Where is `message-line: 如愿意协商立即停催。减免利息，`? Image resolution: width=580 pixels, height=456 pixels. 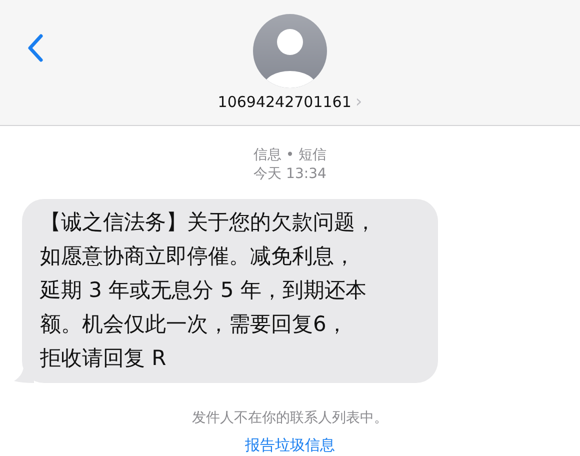
message-line: 如愿意协商立即停催。减免利息， is located at coordinates (197, 256).